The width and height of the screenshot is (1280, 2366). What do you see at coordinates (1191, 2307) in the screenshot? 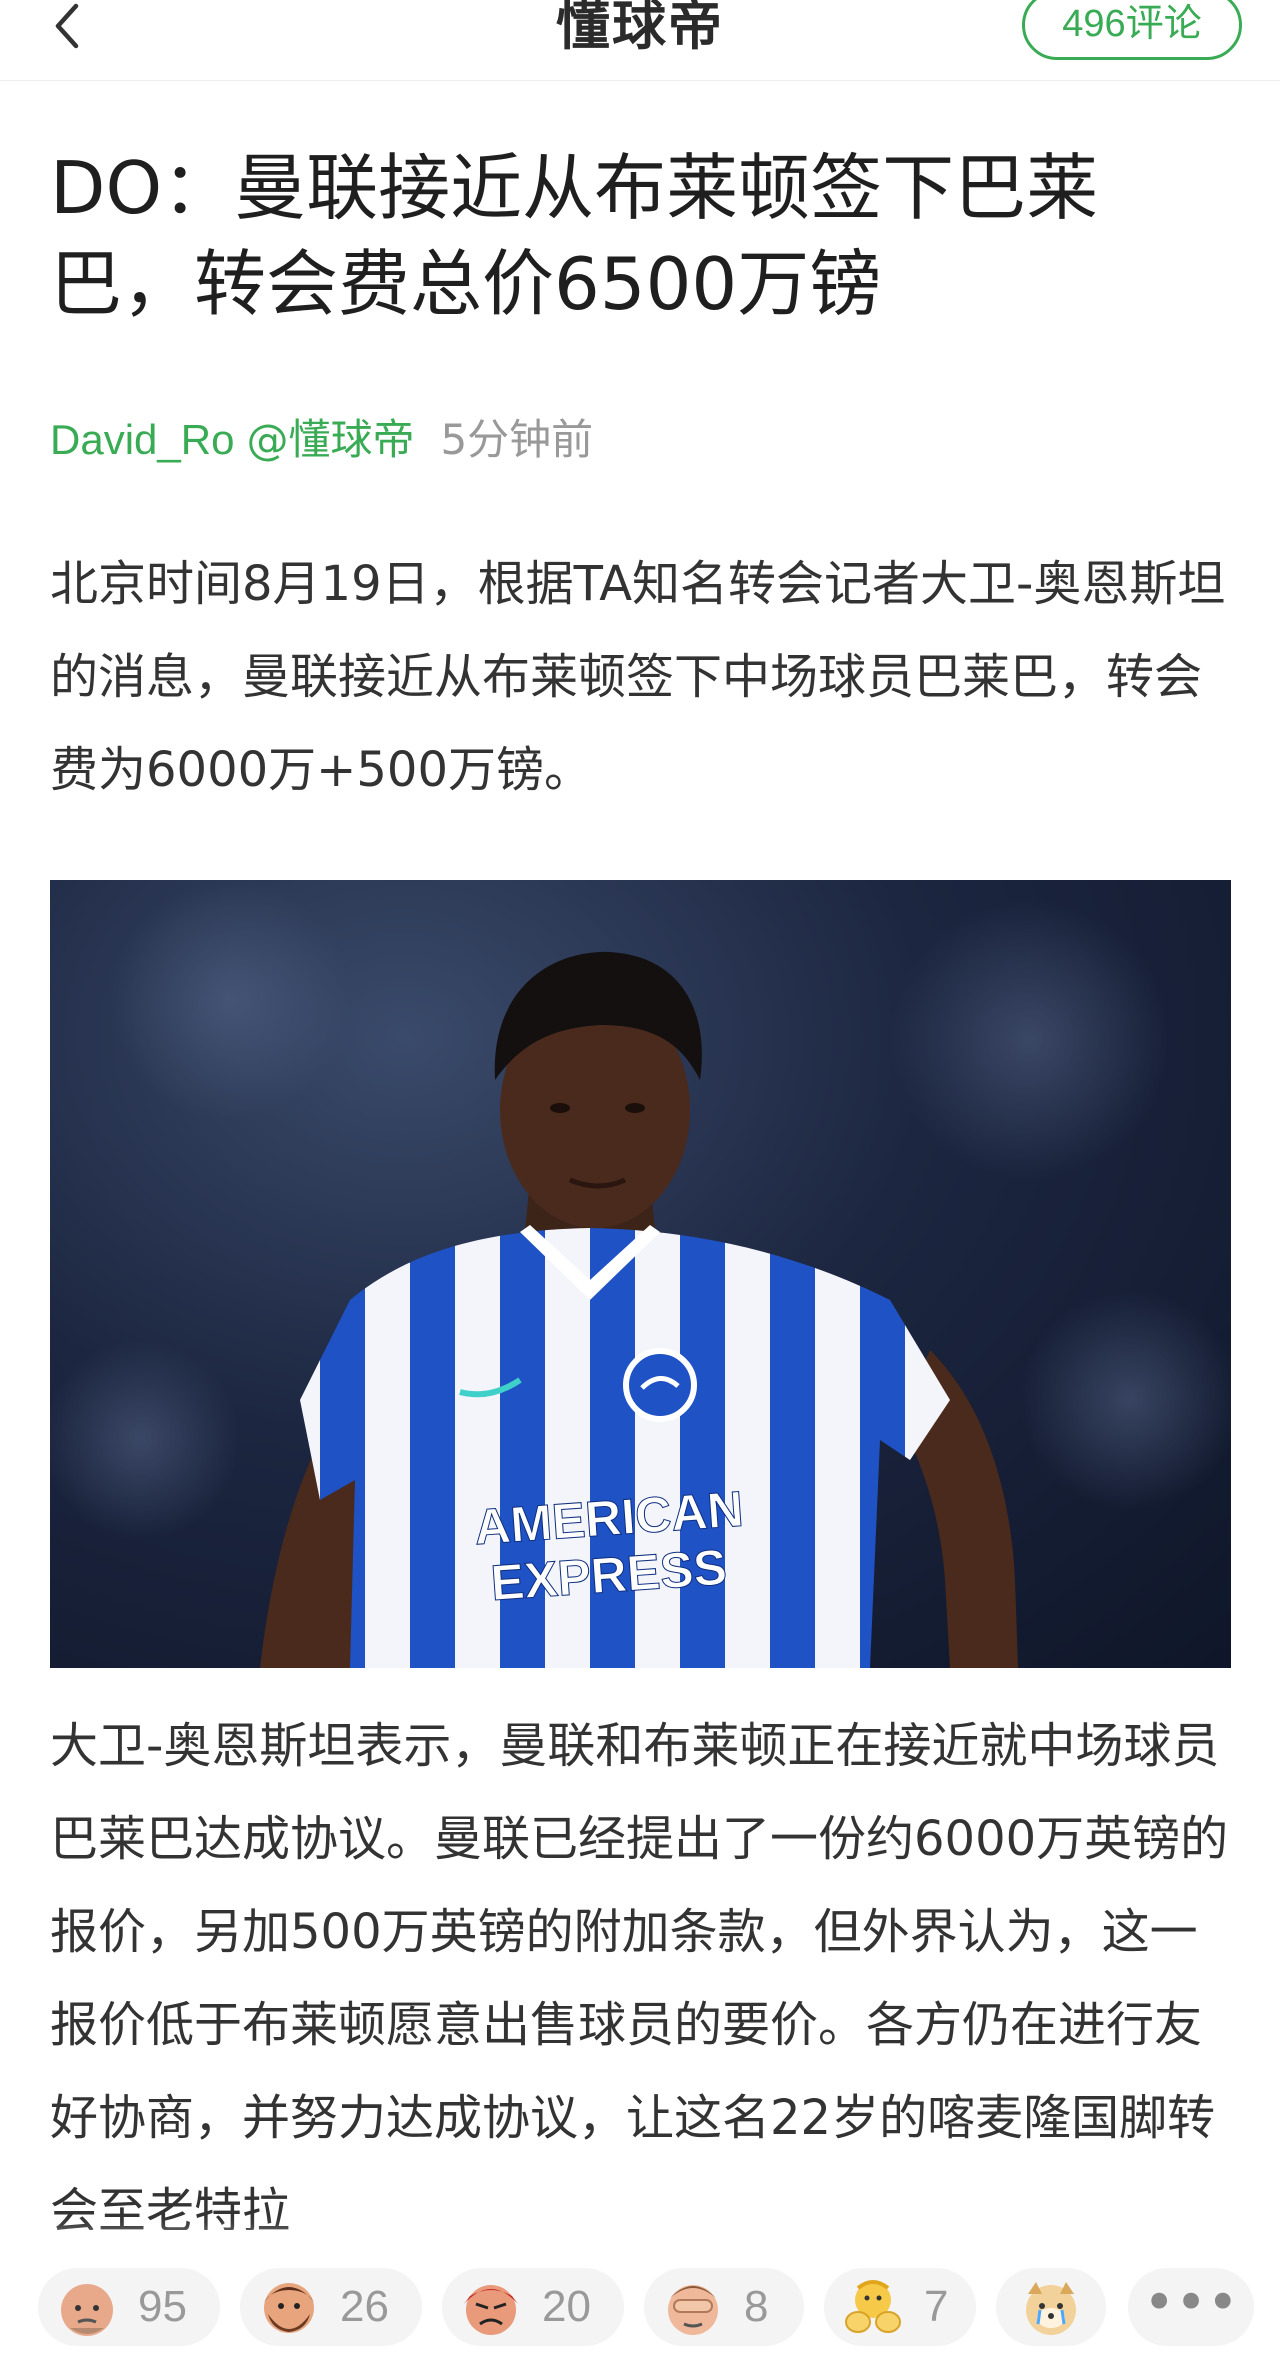
I see `more-reactions-button: •••` at bounding box center [1191, 2307].